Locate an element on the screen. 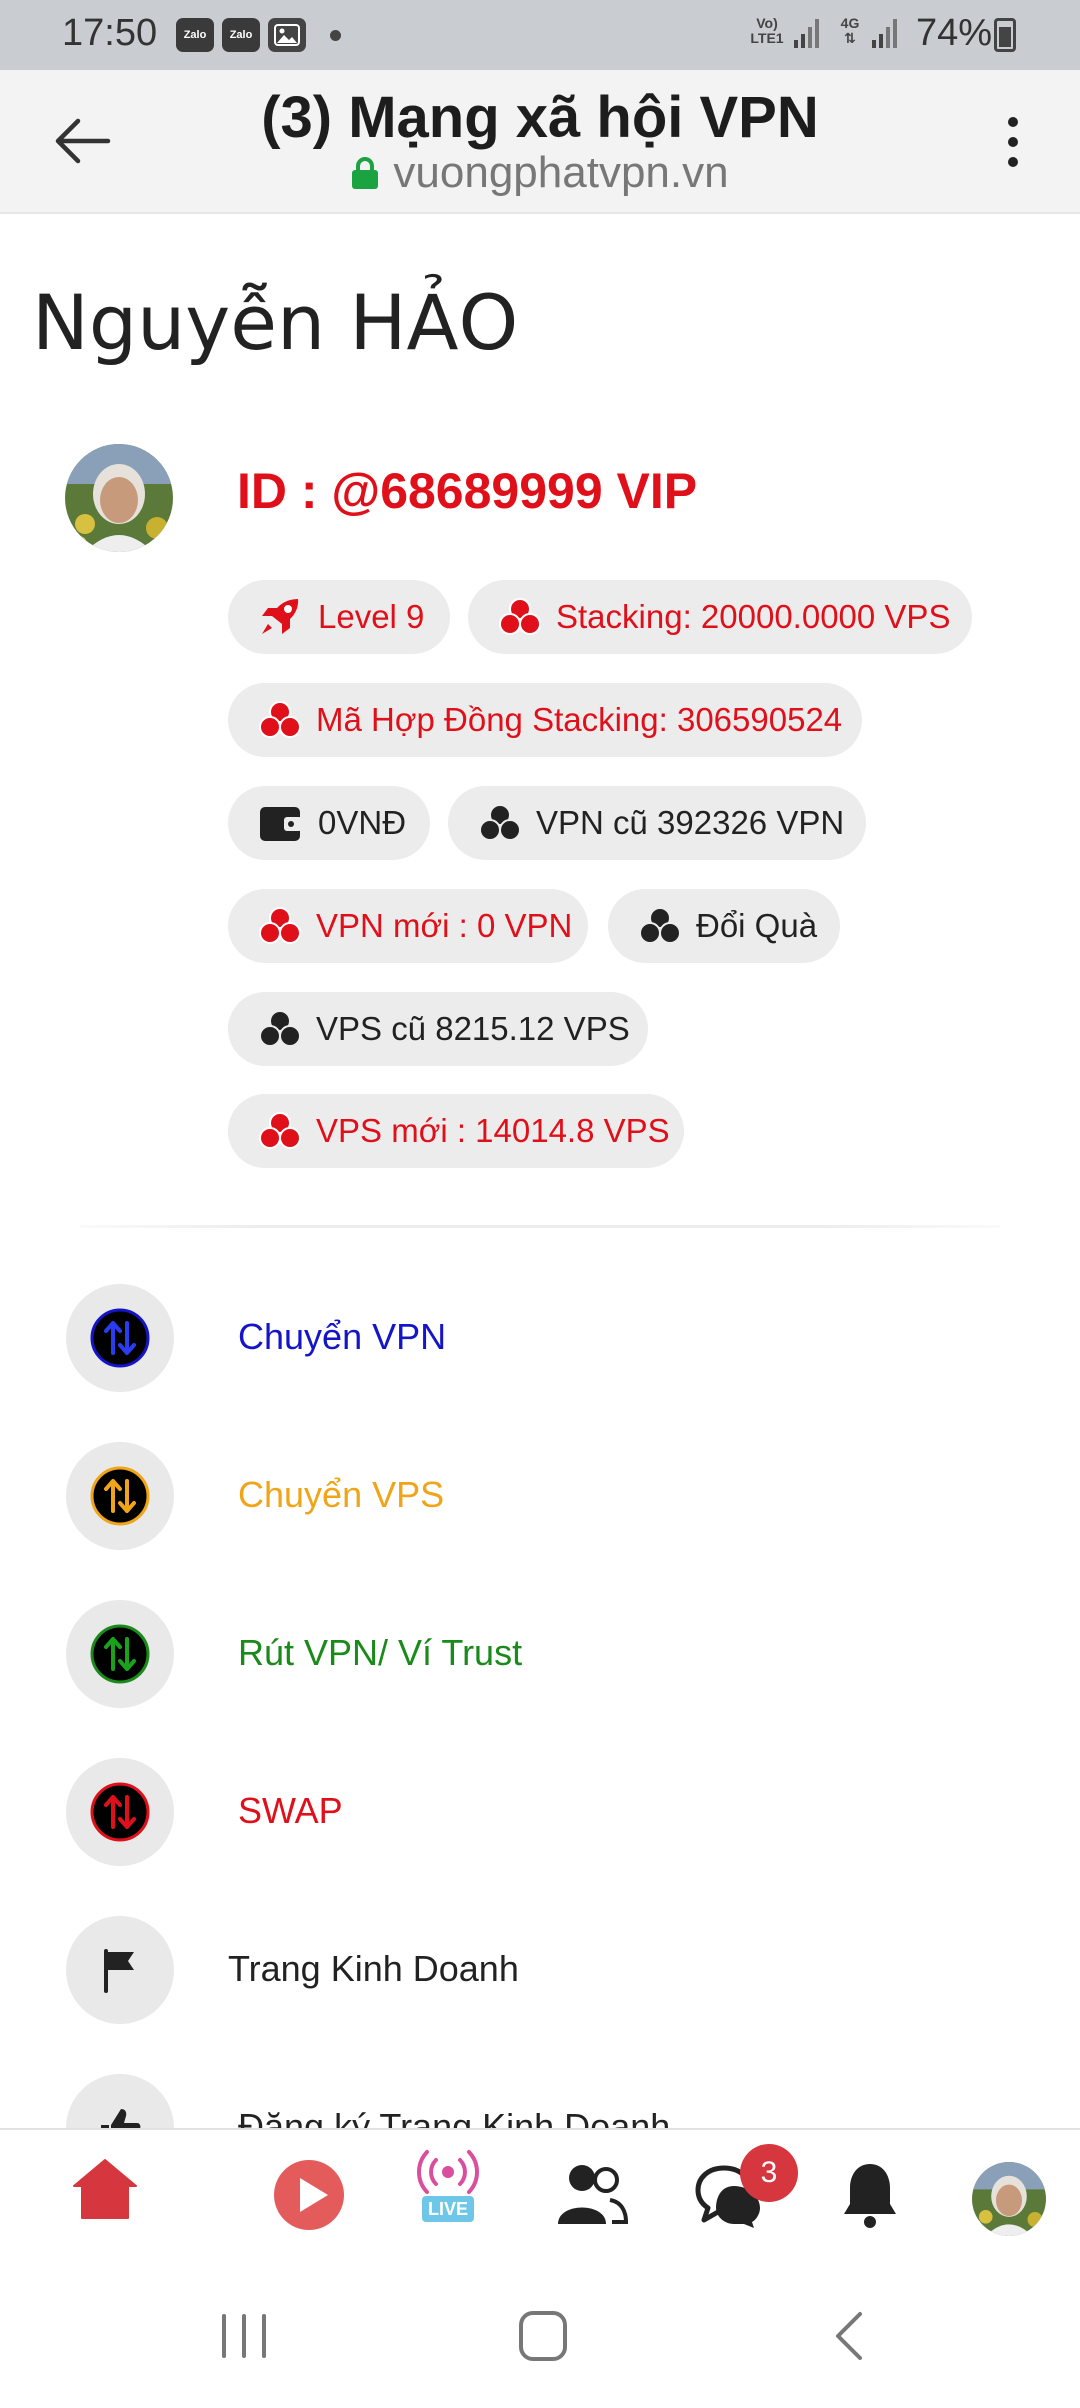  chip-new-vpn: VPN mới : 0 VPN is located at coordinates (408, 926).